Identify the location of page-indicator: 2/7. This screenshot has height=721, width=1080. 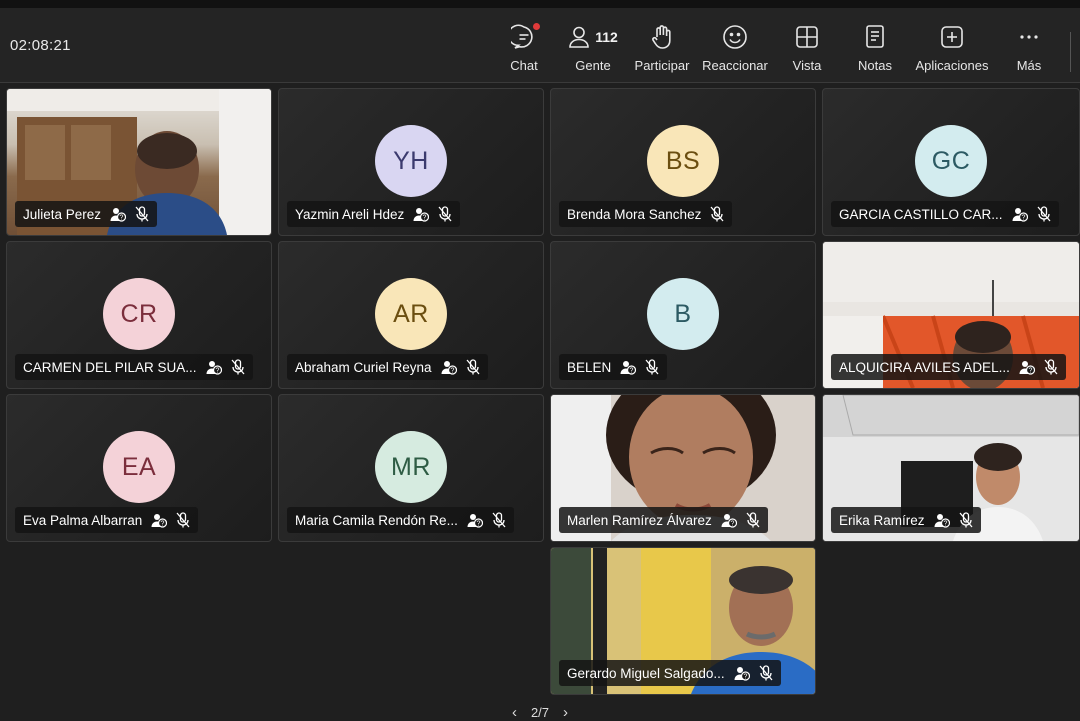
(540, 712).